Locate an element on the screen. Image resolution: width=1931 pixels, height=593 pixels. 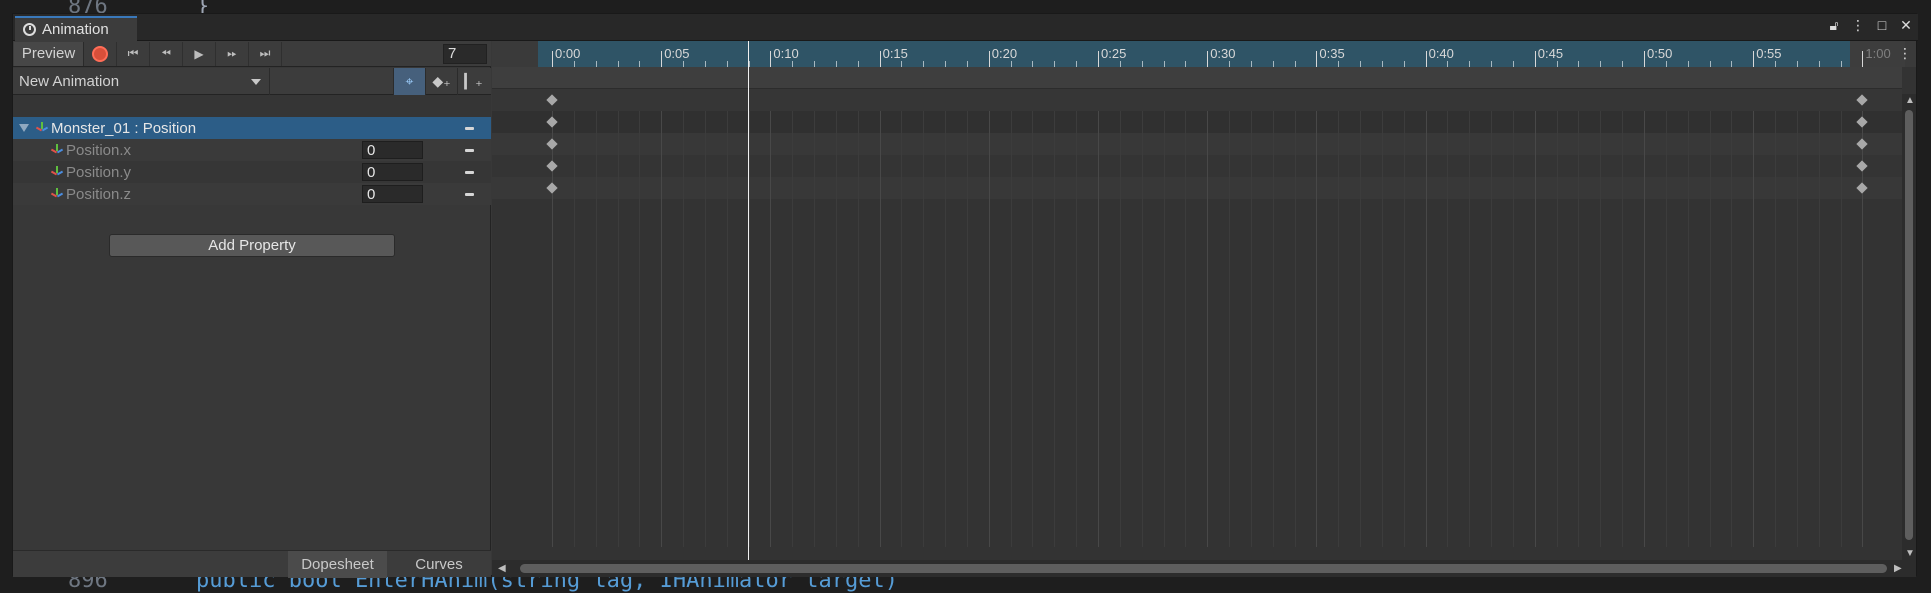
prev-key-button: ⏪︎ is located at coordinates (166, 53).